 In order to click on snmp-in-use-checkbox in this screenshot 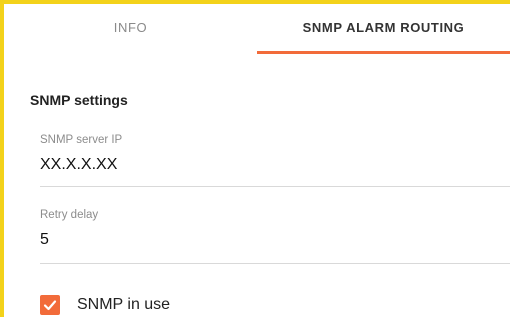, I will do `click(50, 305)`.